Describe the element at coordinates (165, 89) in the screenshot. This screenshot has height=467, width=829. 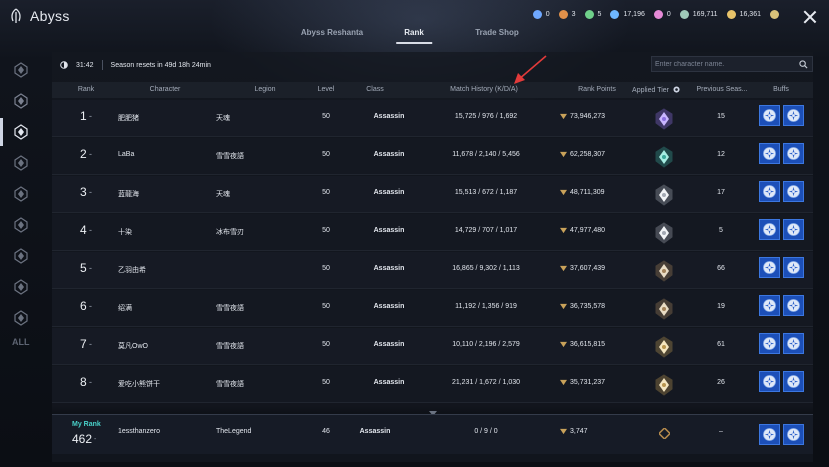
I see `col-character: Character` at that location.